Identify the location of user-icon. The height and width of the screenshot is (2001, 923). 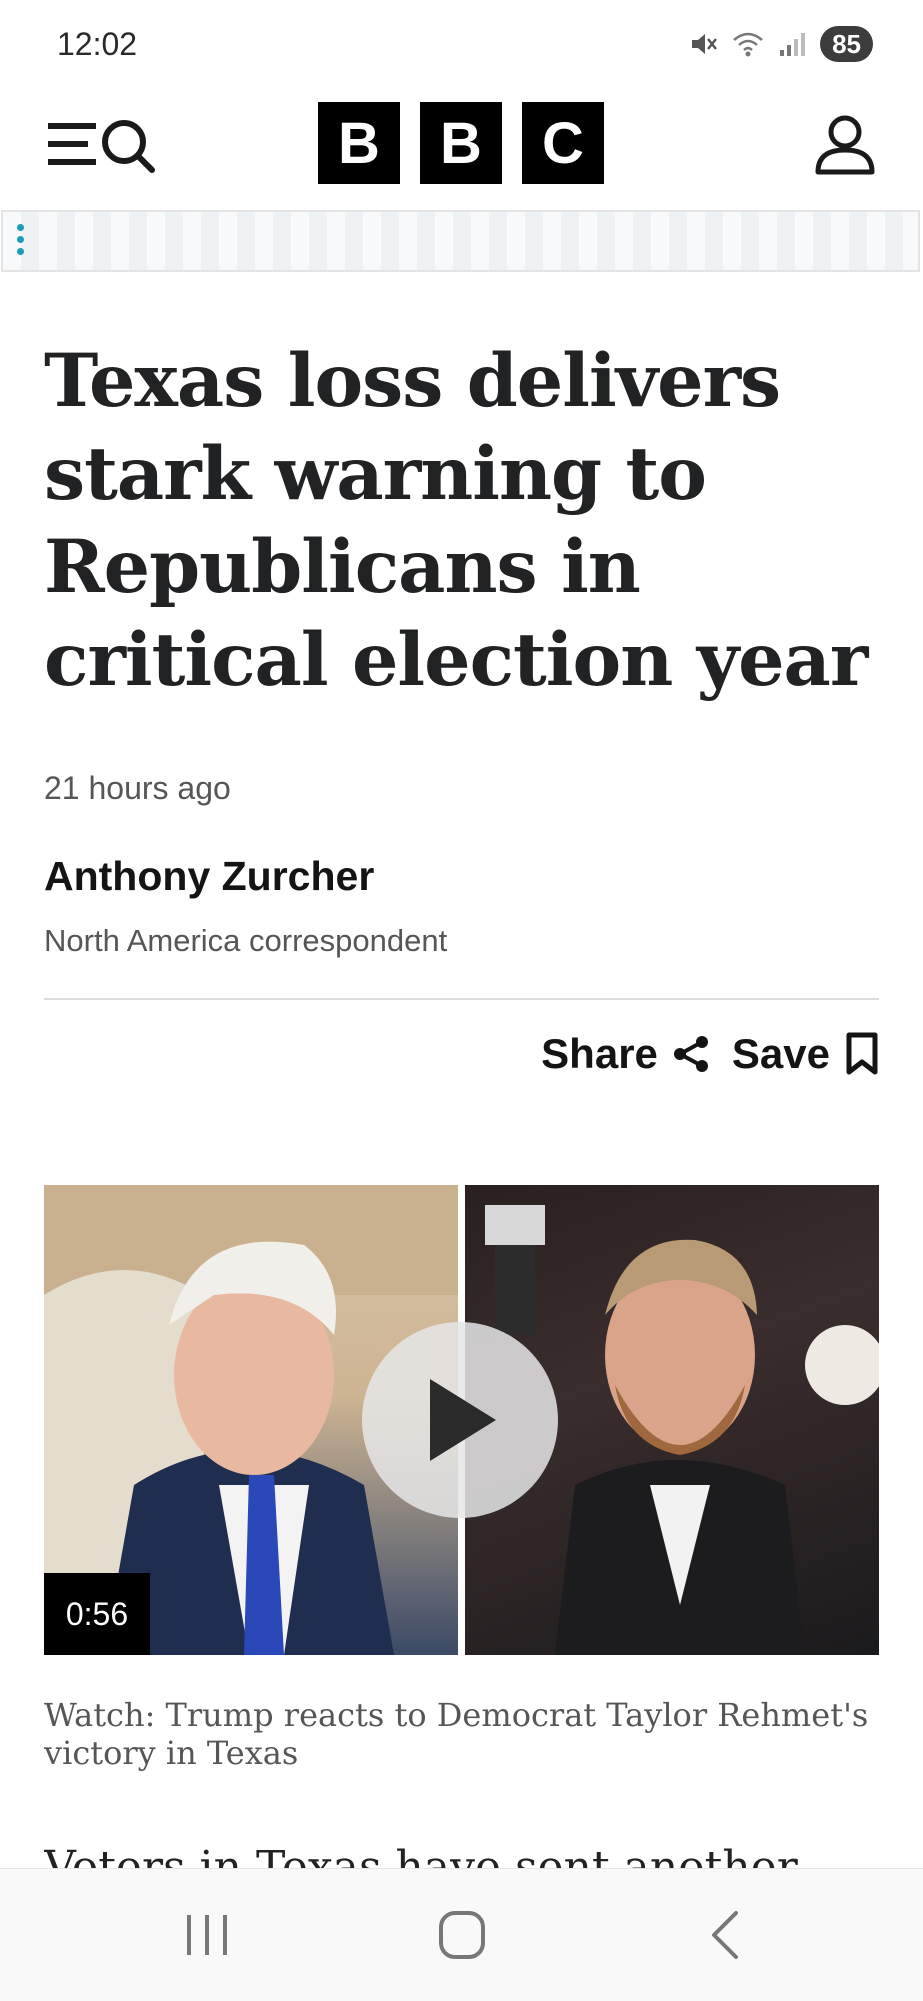
(845, 145).